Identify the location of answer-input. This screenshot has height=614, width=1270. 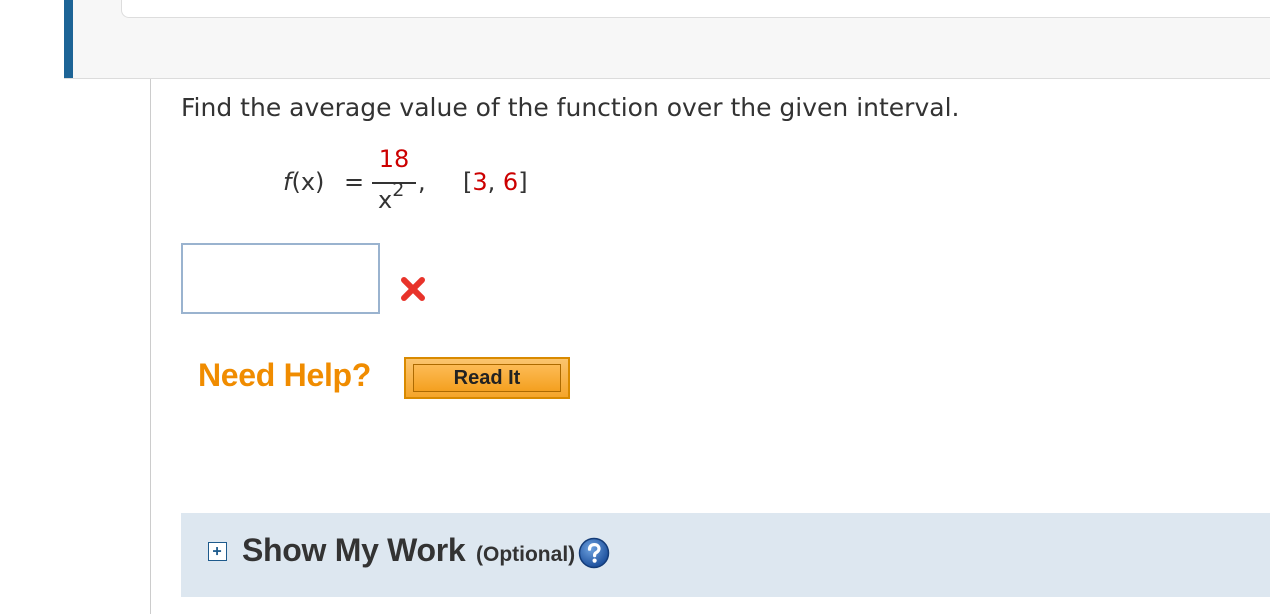
(280, 278).